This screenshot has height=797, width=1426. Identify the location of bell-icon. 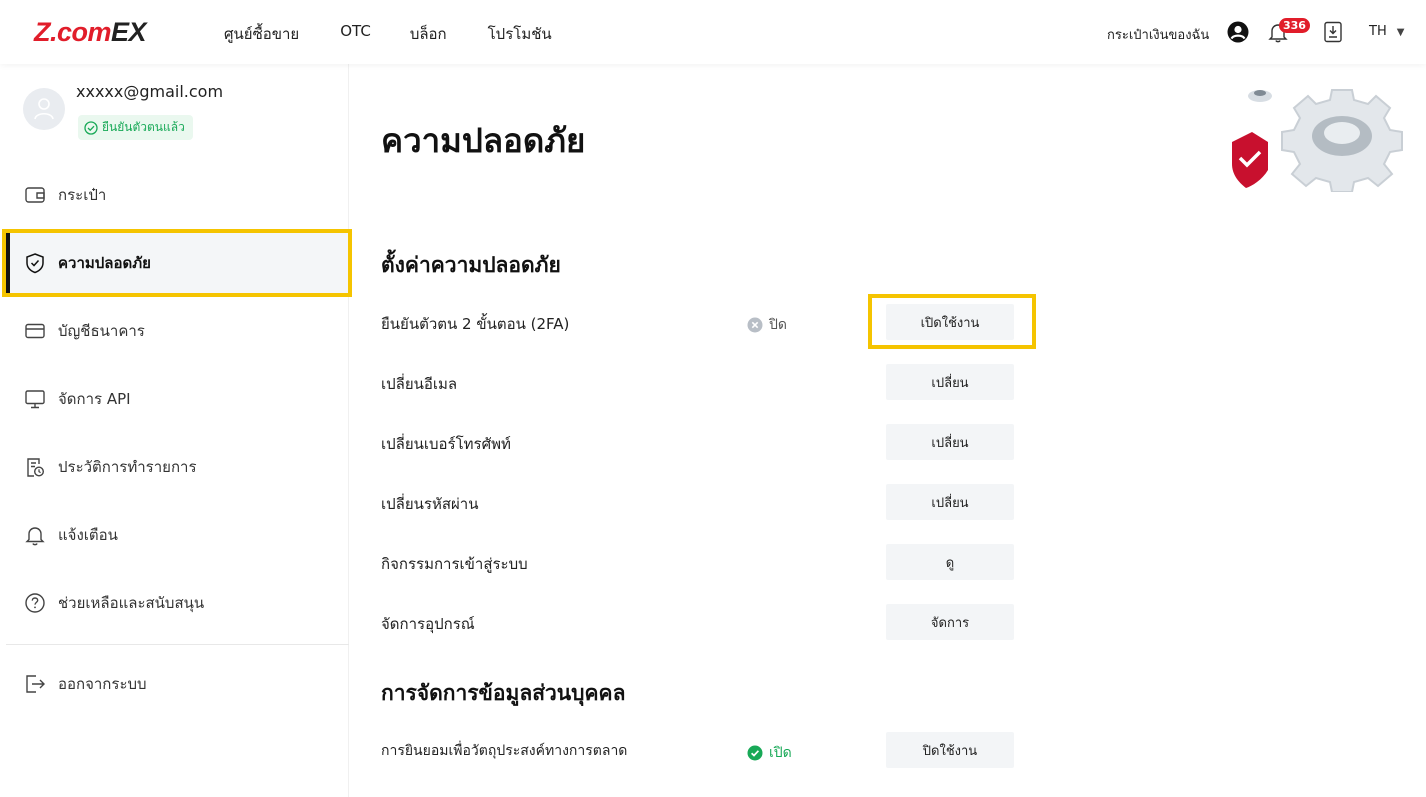
(35, 536).